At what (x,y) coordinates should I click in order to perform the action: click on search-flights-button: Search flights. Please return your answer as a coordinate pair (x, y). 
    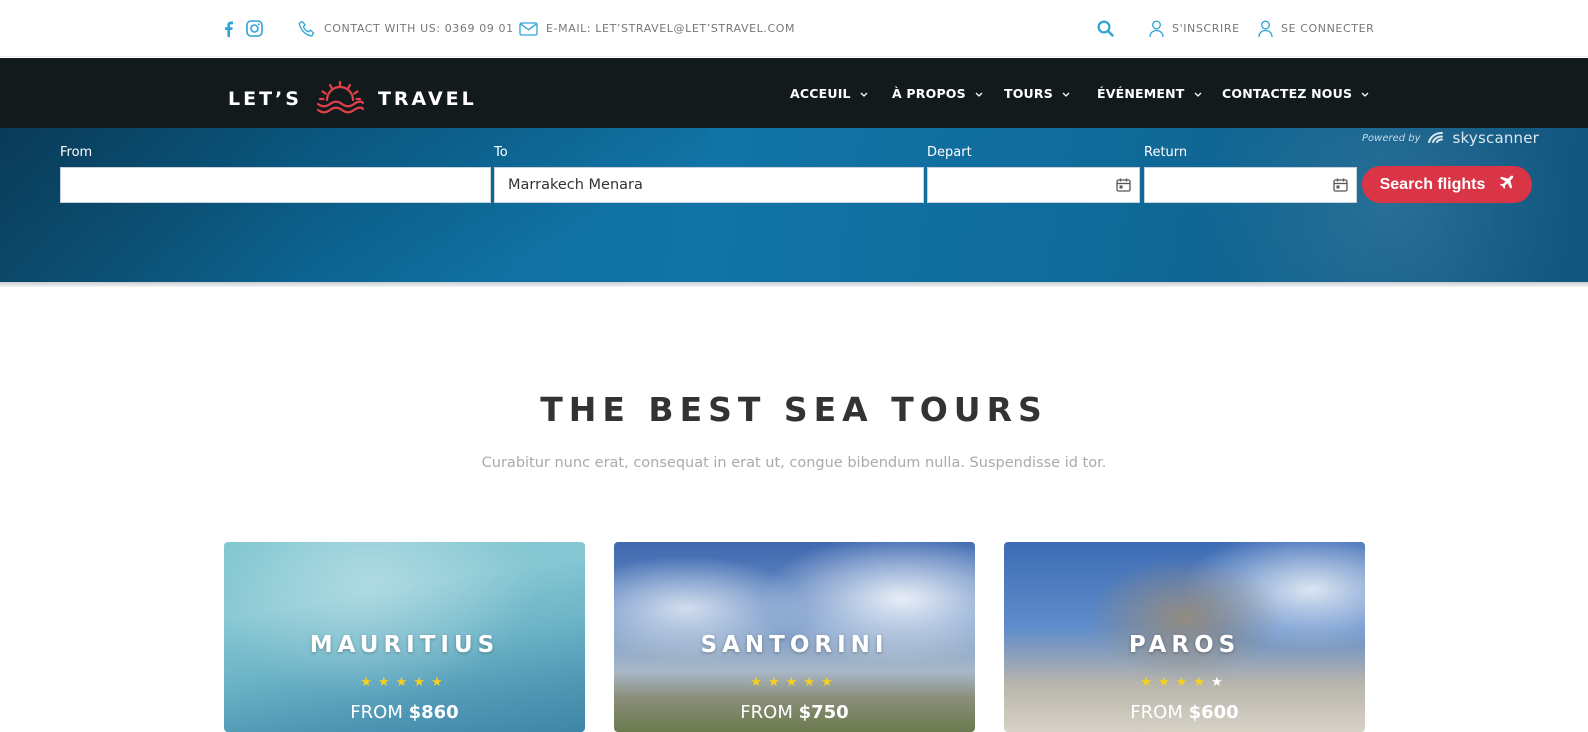
    Looking at the image, I should click on (1447, 184).